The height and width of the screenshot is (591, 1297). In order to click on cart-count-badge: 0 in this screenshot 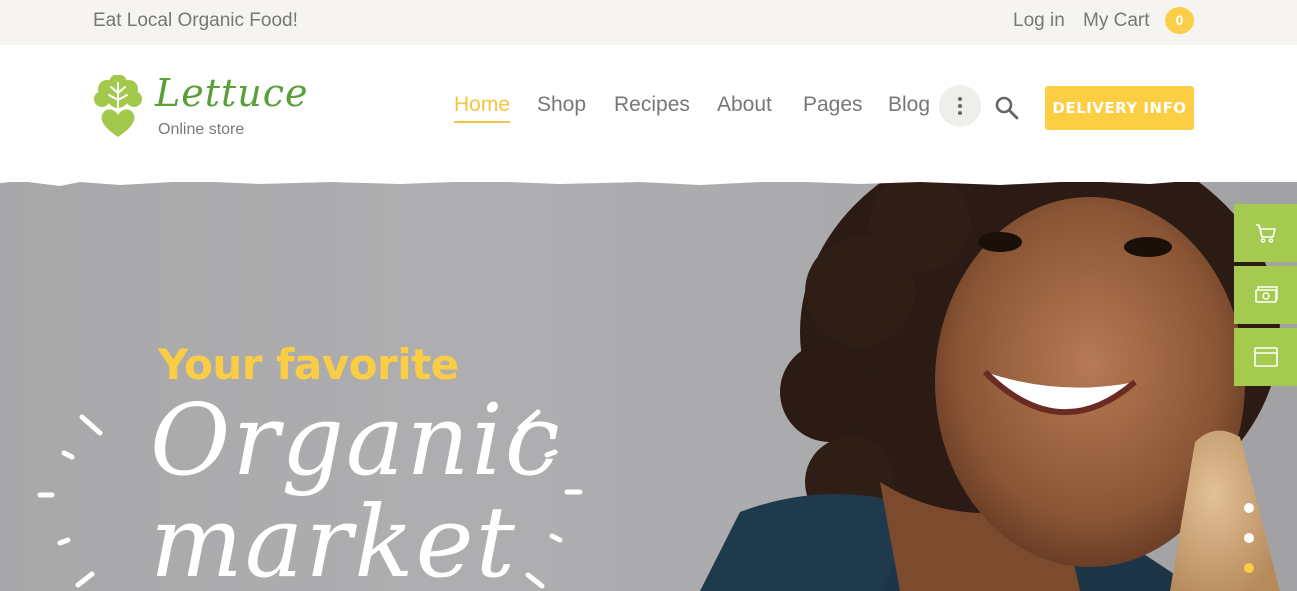, I will do `click(1179, 20)`.